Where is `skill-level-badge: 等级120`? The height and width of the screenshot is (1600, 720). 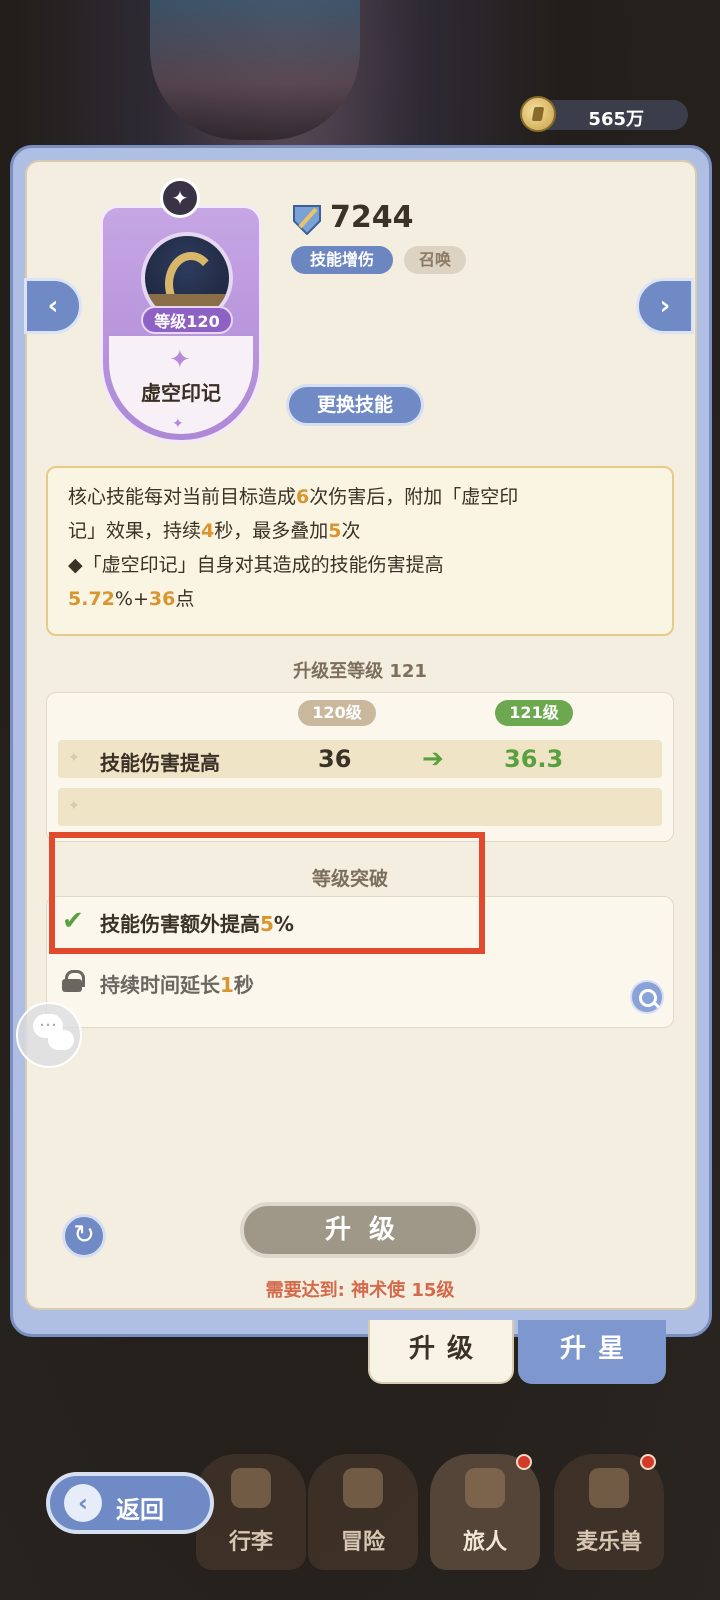
skill-level-badge: 等级120 is located at coordinates (187, 320).